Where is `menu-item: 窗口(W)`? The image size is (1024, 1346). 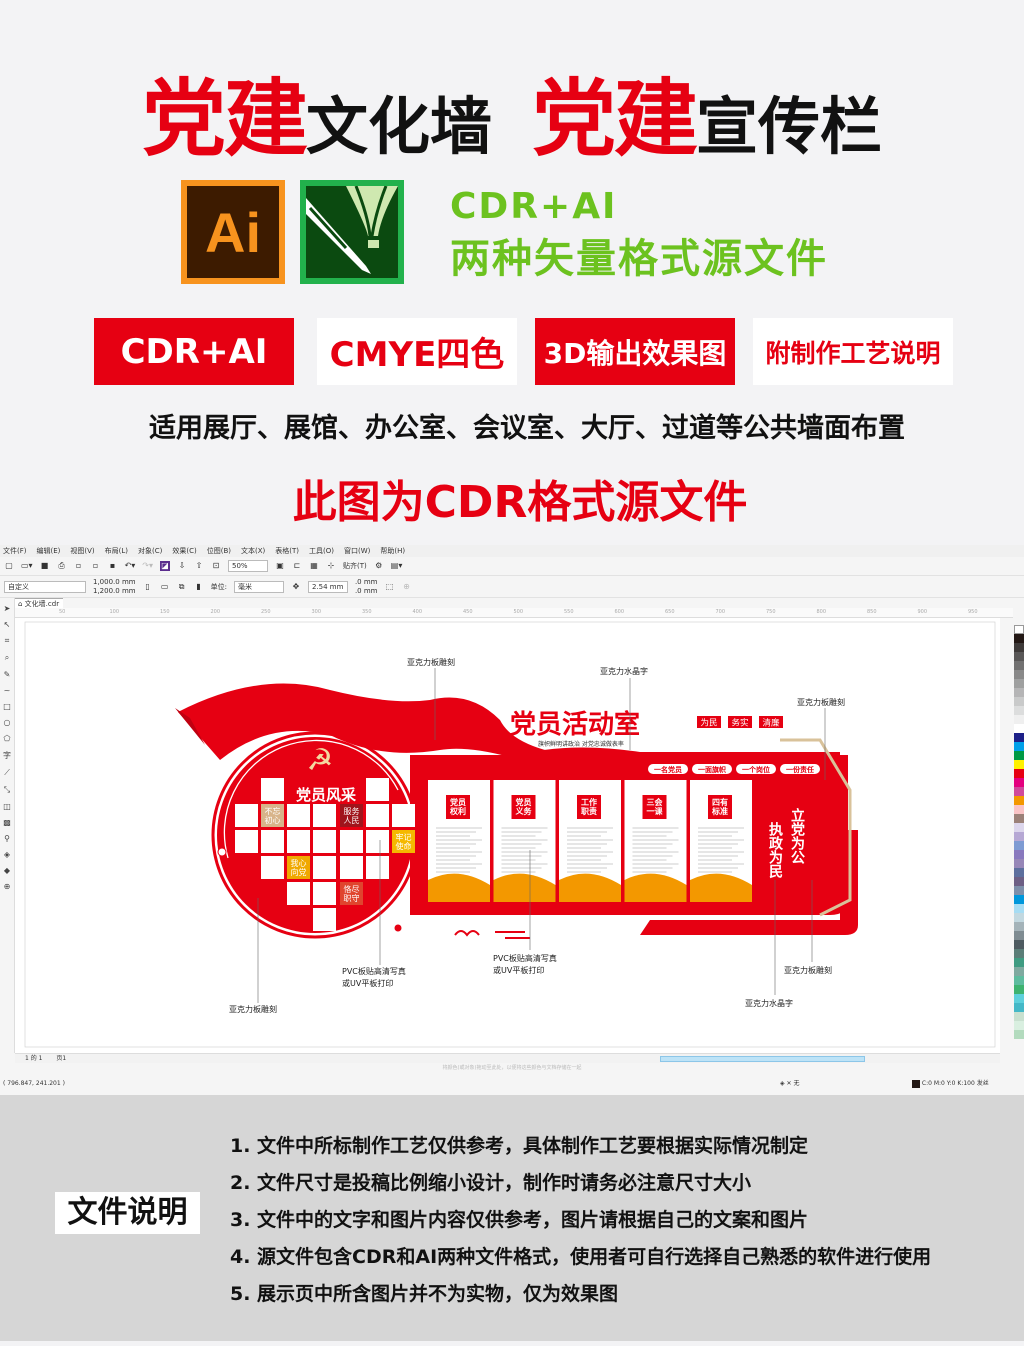 menu-item: 窗口(W) is located at coordinates (357, 551).